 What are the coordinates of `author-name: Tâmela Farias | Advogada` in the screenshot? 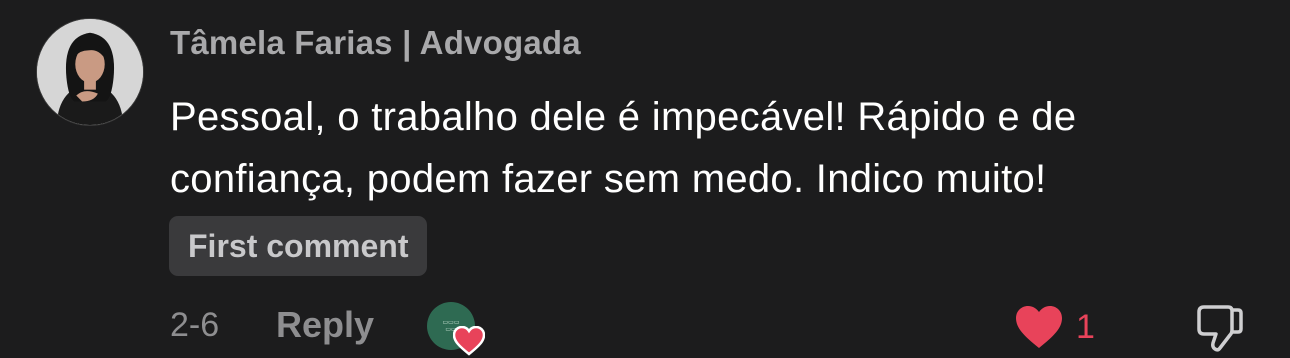 It's located at (375, 43).